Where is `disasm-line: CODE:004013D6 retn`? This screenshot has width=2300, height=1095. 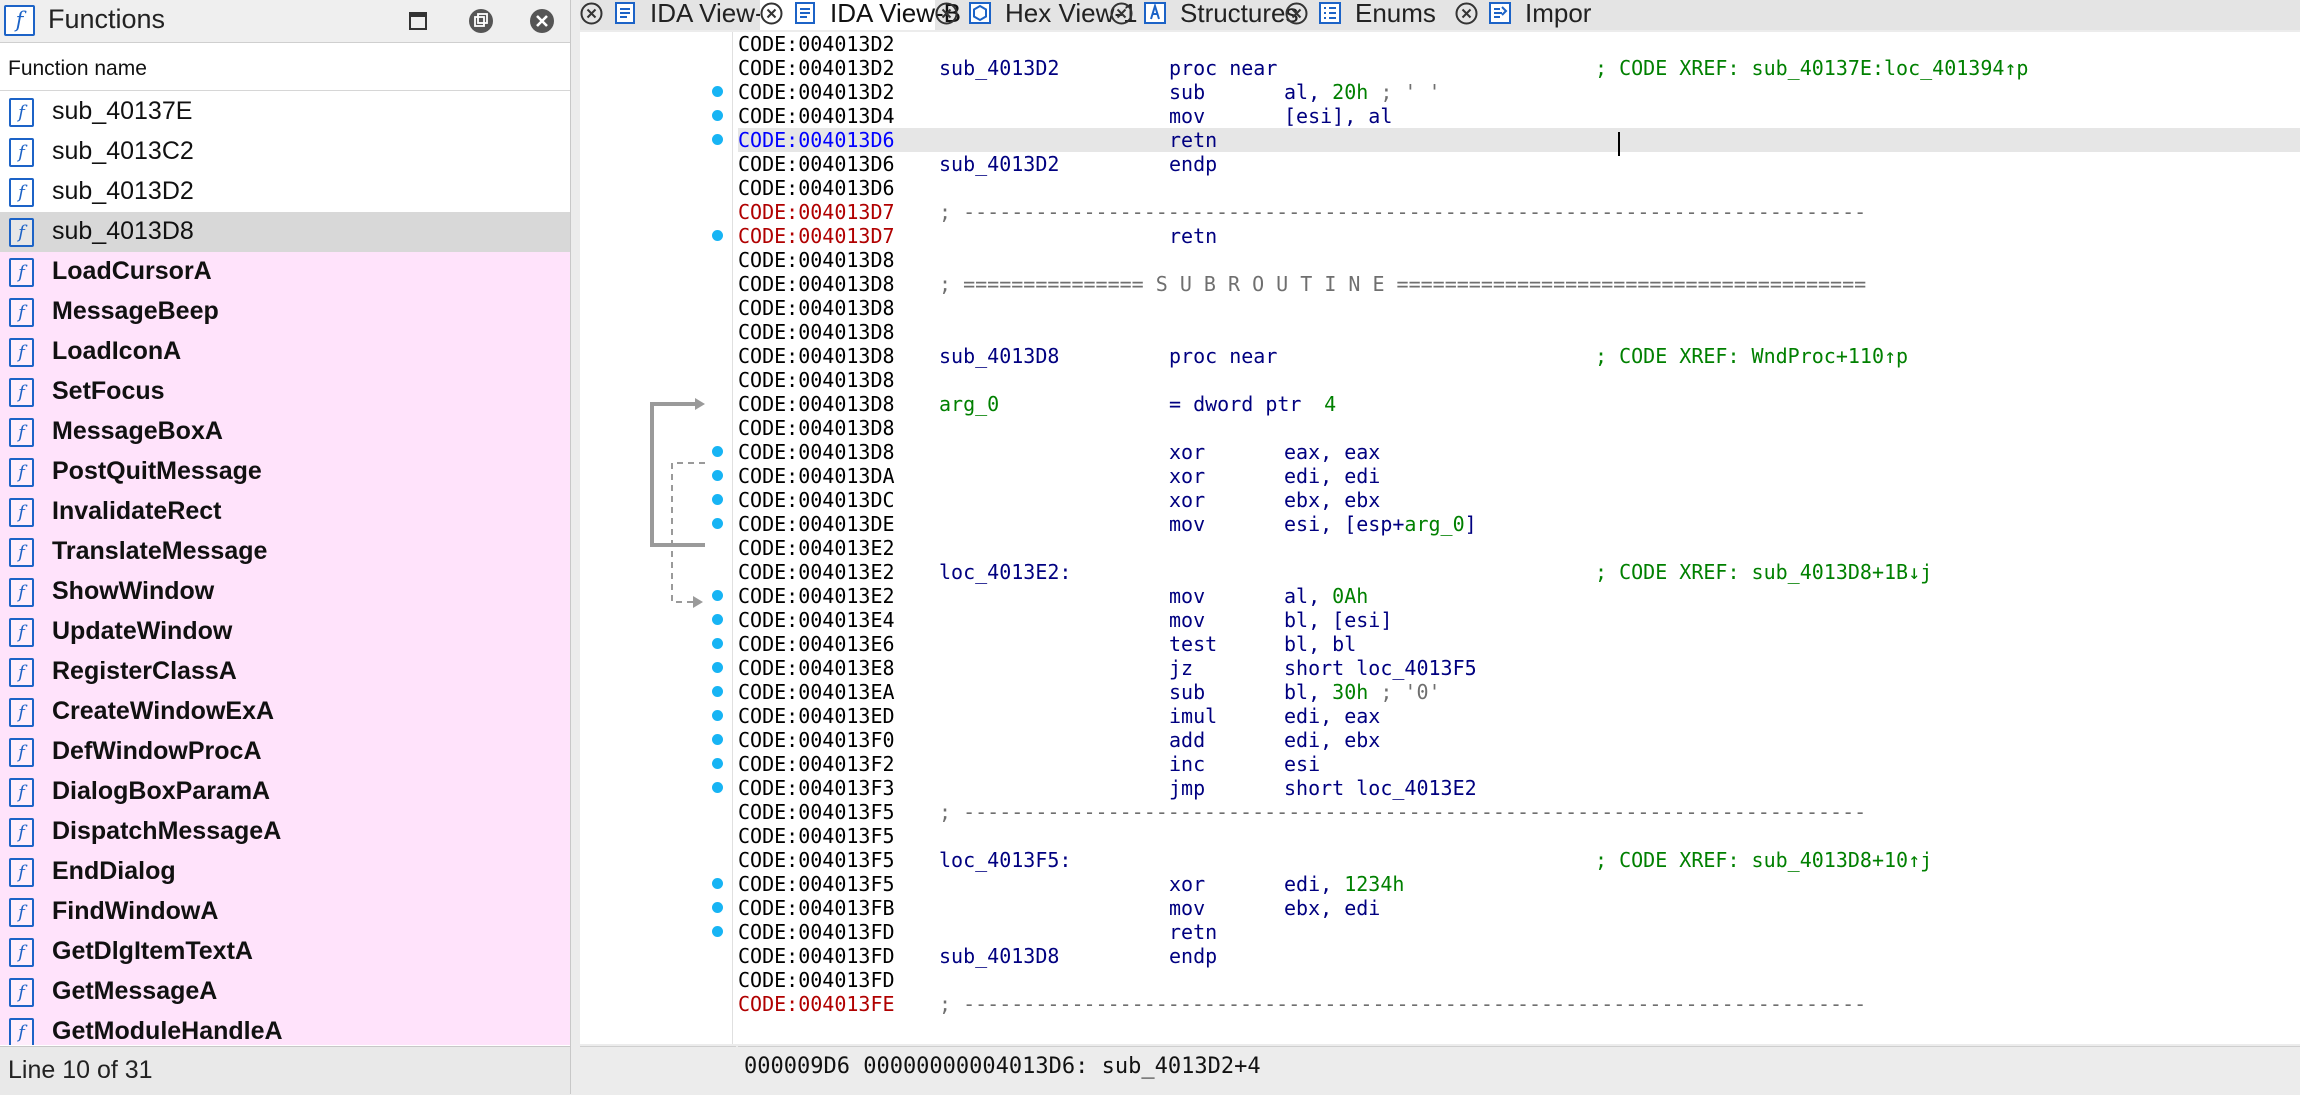
disasm-line: CODE:004013D6 retn is located at coordinates (1506, 140).